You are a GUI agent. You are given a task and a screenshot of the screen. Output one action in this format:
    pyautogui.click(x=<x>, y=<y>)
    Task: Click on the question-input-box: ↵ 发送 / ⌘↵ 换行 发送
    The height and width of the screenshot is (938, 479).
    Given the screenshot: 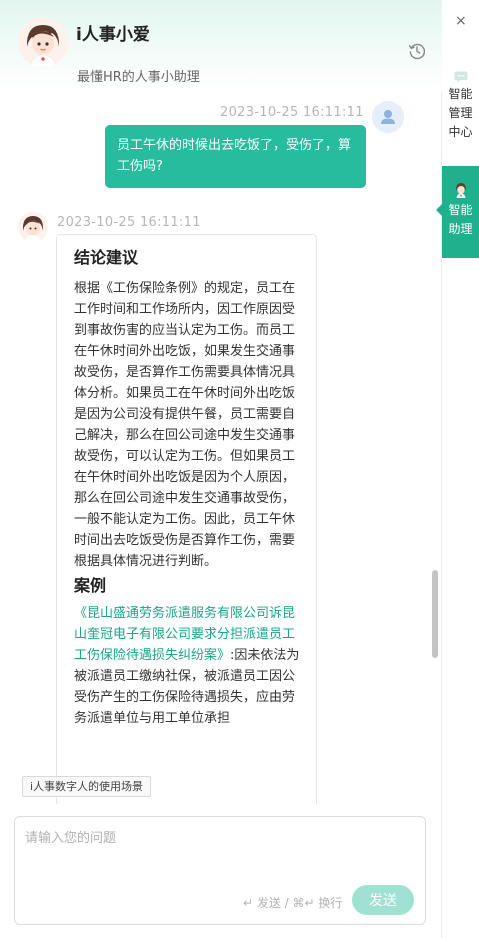 What is the action you would take?
    pyautogui.click(x=220, y=870)
    